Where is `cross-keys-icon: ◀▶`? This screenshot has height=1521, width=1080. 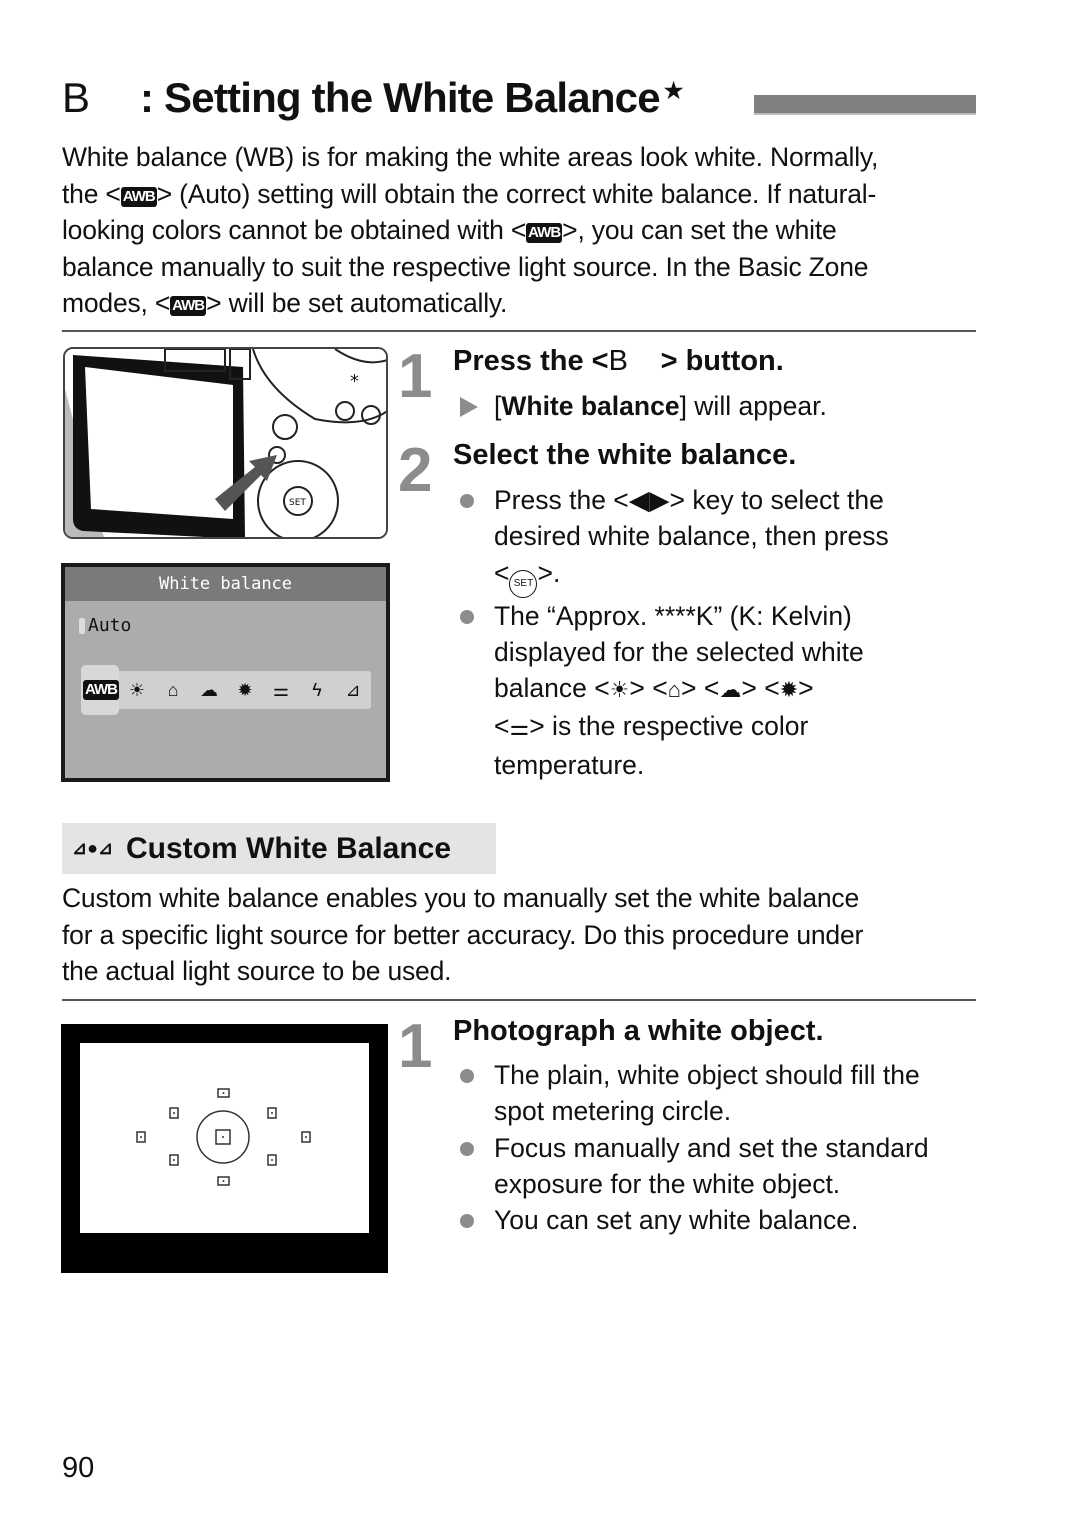 cross-keys-icon: ◀▶ is located at coordinates (649, 500).